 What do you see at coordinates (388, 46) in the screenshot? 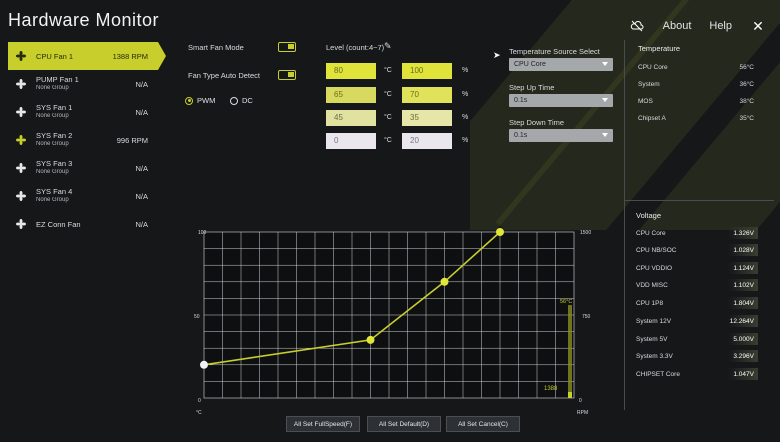
I see `edit-icon: ✎` at bounding box center [388, 46].